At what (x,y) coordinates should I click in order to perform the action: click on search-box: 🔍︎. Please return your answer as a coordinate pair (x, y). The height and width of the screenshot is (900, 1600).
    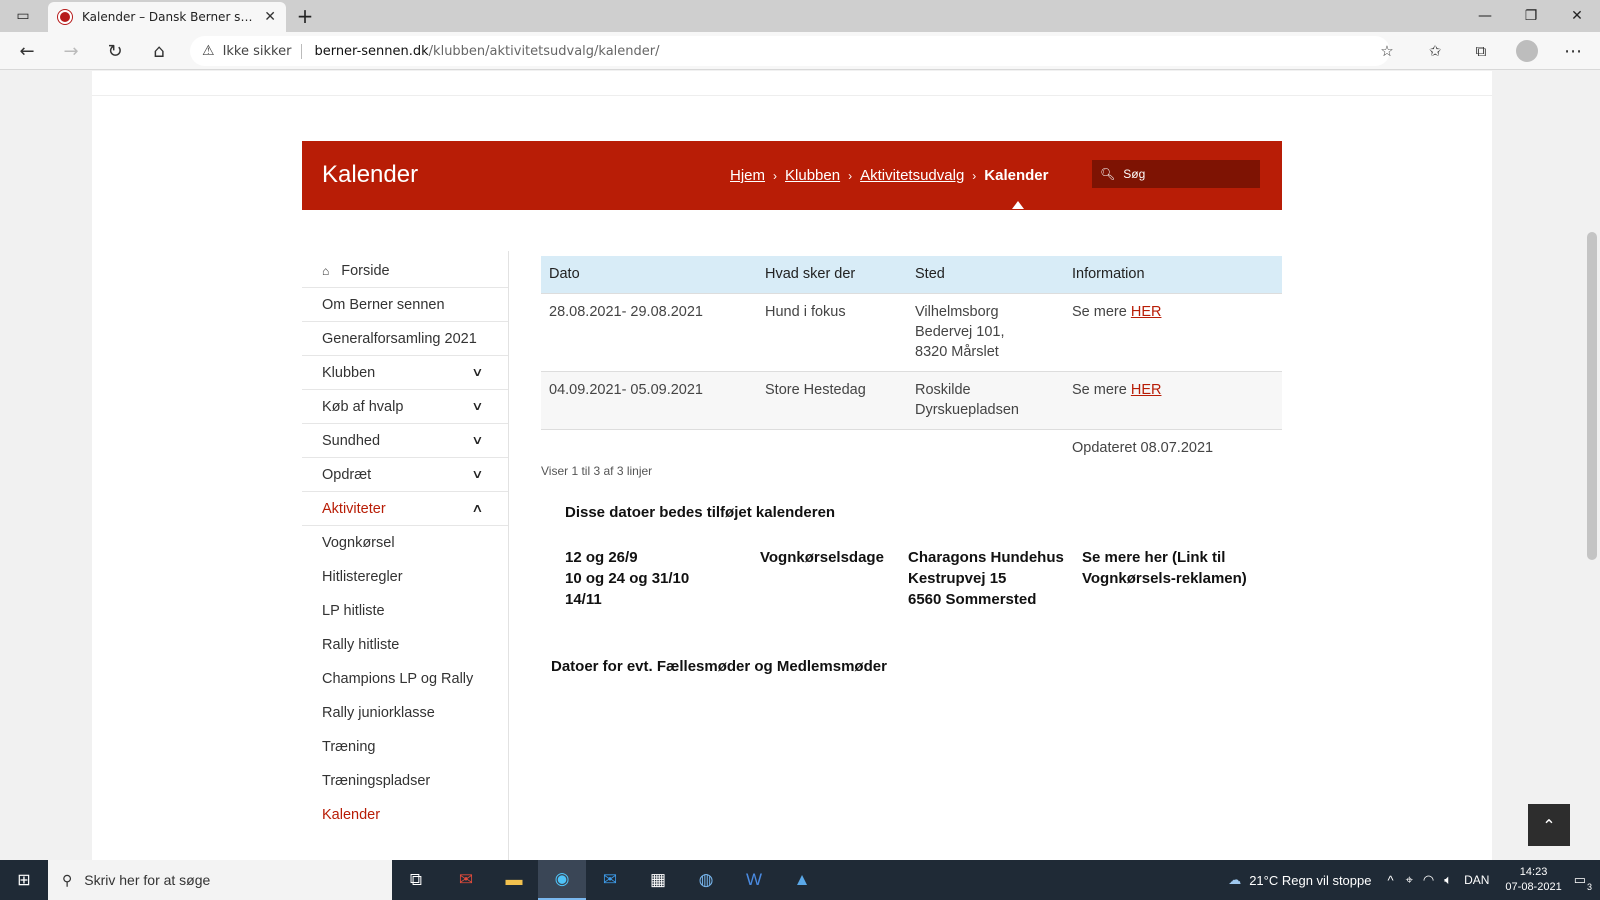
    Looking at the image, I should click on (1176, 174).